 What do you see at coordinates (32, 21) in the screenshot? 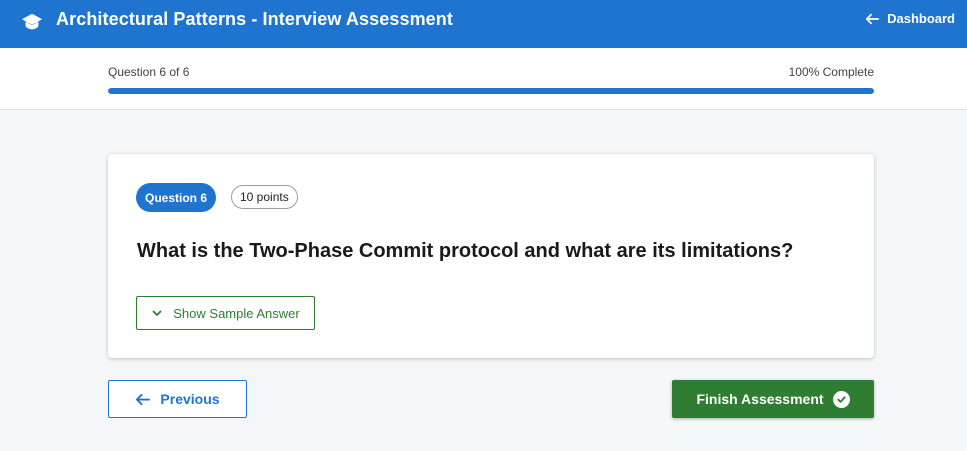
I see `graduation-cap-icon` at bounding box center [32, 21].